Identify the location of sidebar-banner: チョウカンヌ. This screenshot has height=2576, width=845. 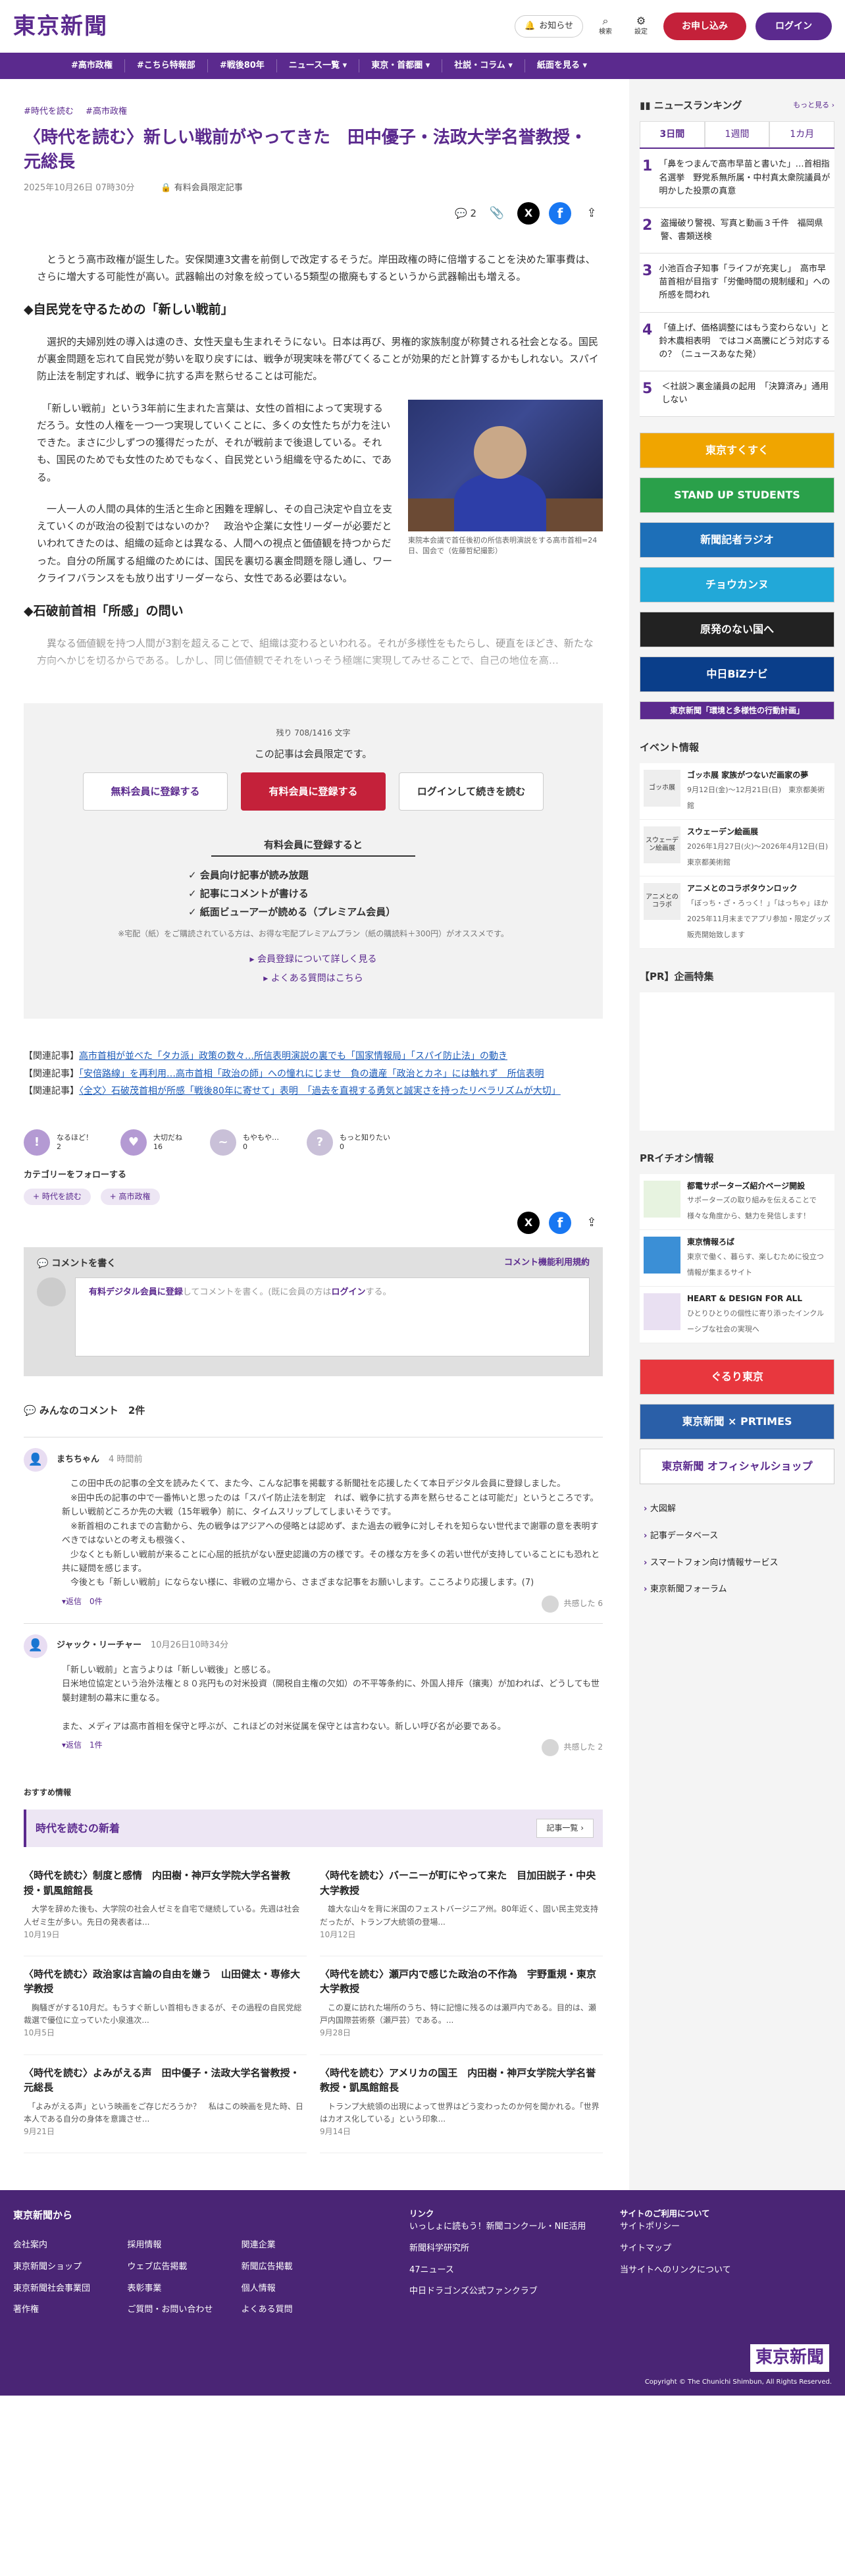
(737, 585).